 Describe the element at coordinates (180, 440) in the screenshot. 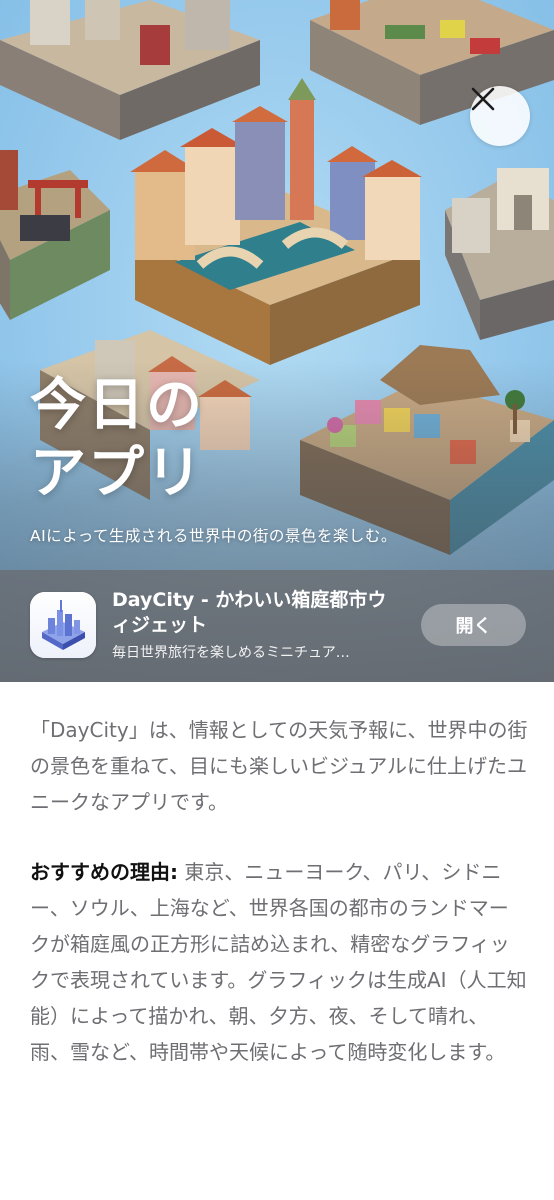

I see `hero-title: 今日の アプリ` at that location.